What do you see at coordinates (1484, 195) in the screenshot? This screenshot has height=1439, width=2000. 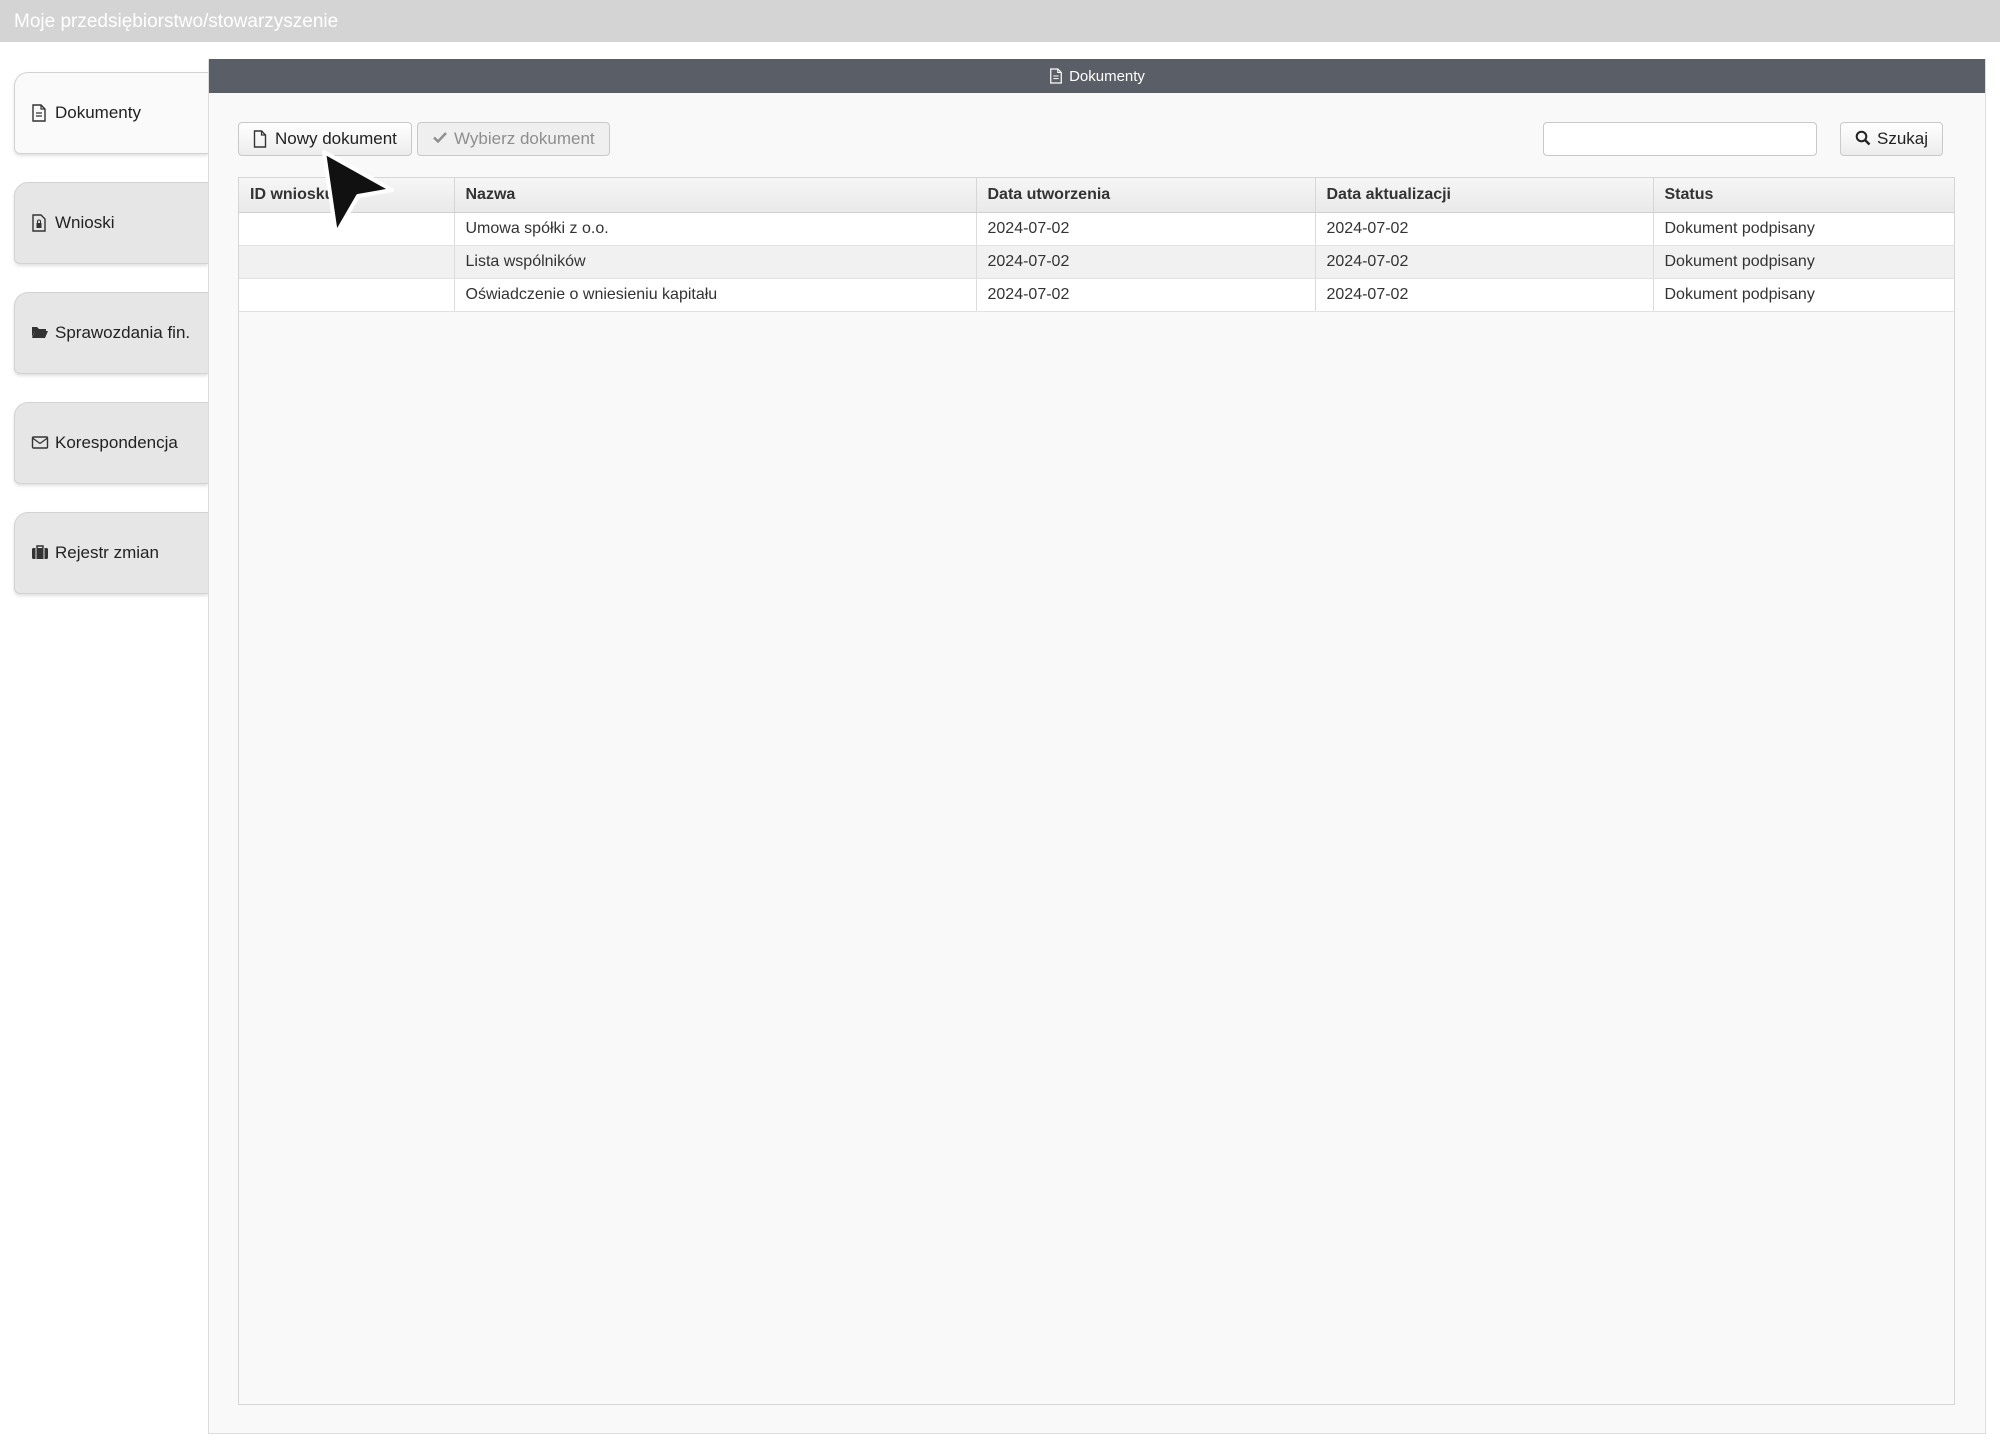 I see `column-header-updated: Data aktualizacji` at bounding box center [1484, 195].